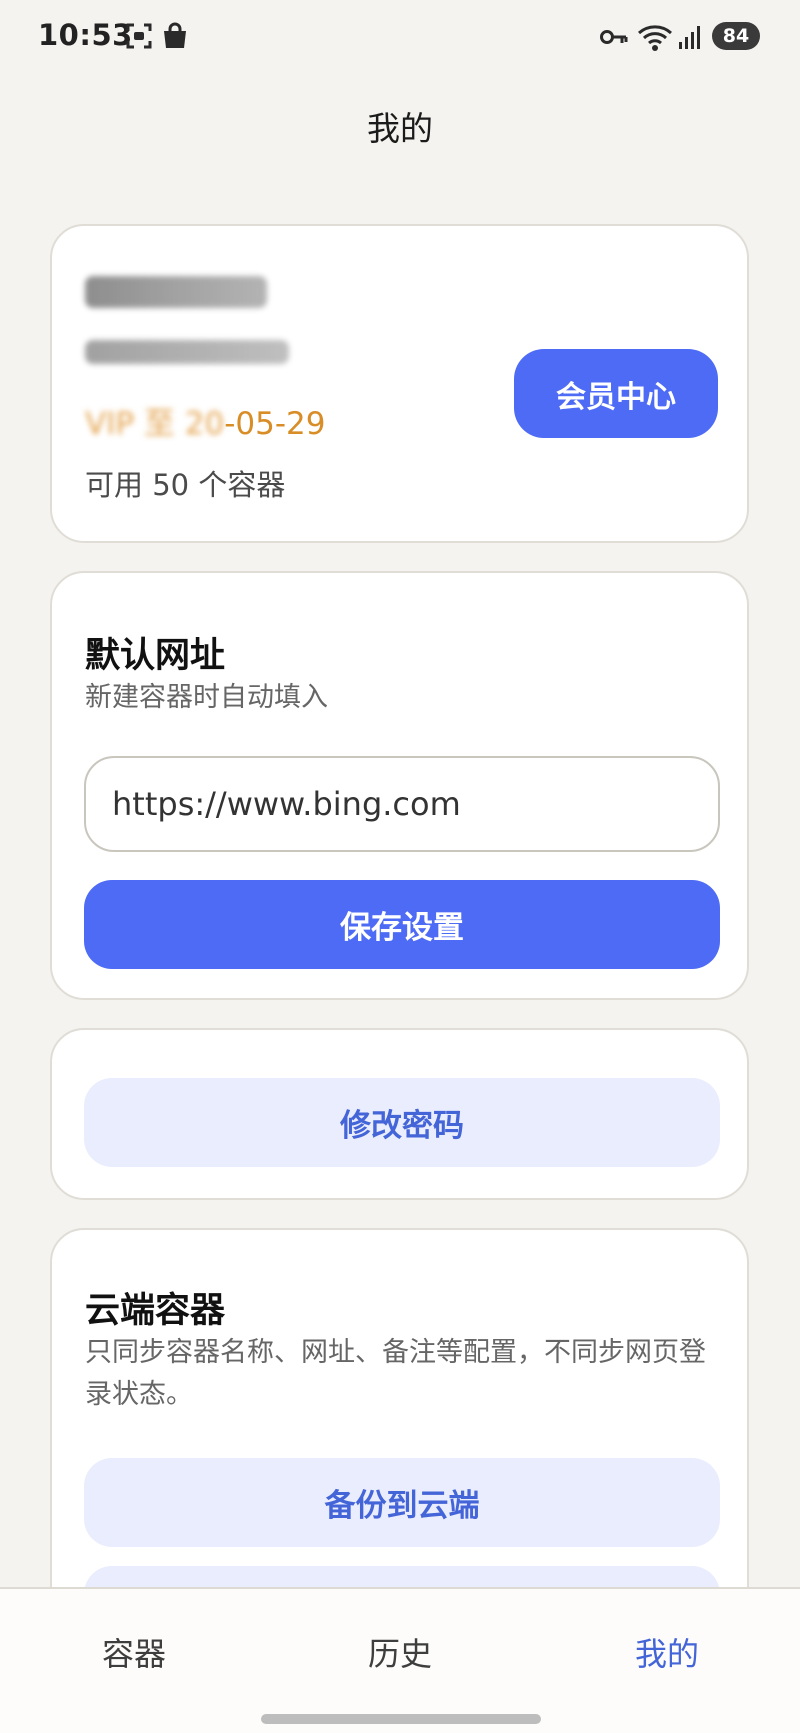 Image resolution: width=800 pixels, height=1733 pixels. Describe the element at coordinates (402, 924) in the screenshot. I see `save-settings-button: 保存设置` at that location.